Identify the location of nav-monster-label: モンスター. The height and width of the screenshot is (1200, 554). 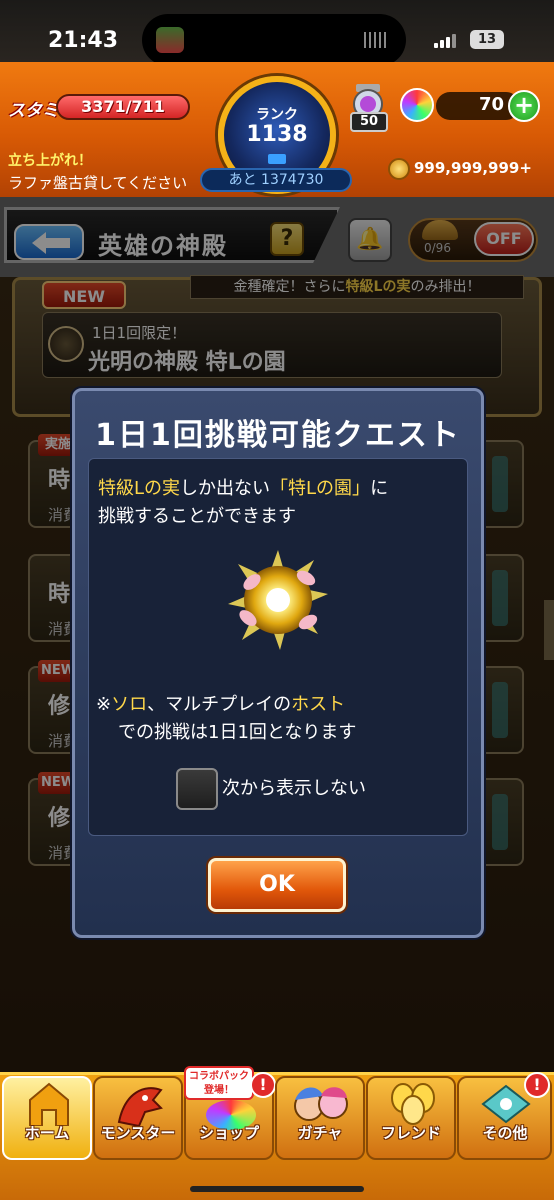
(138, 1133).